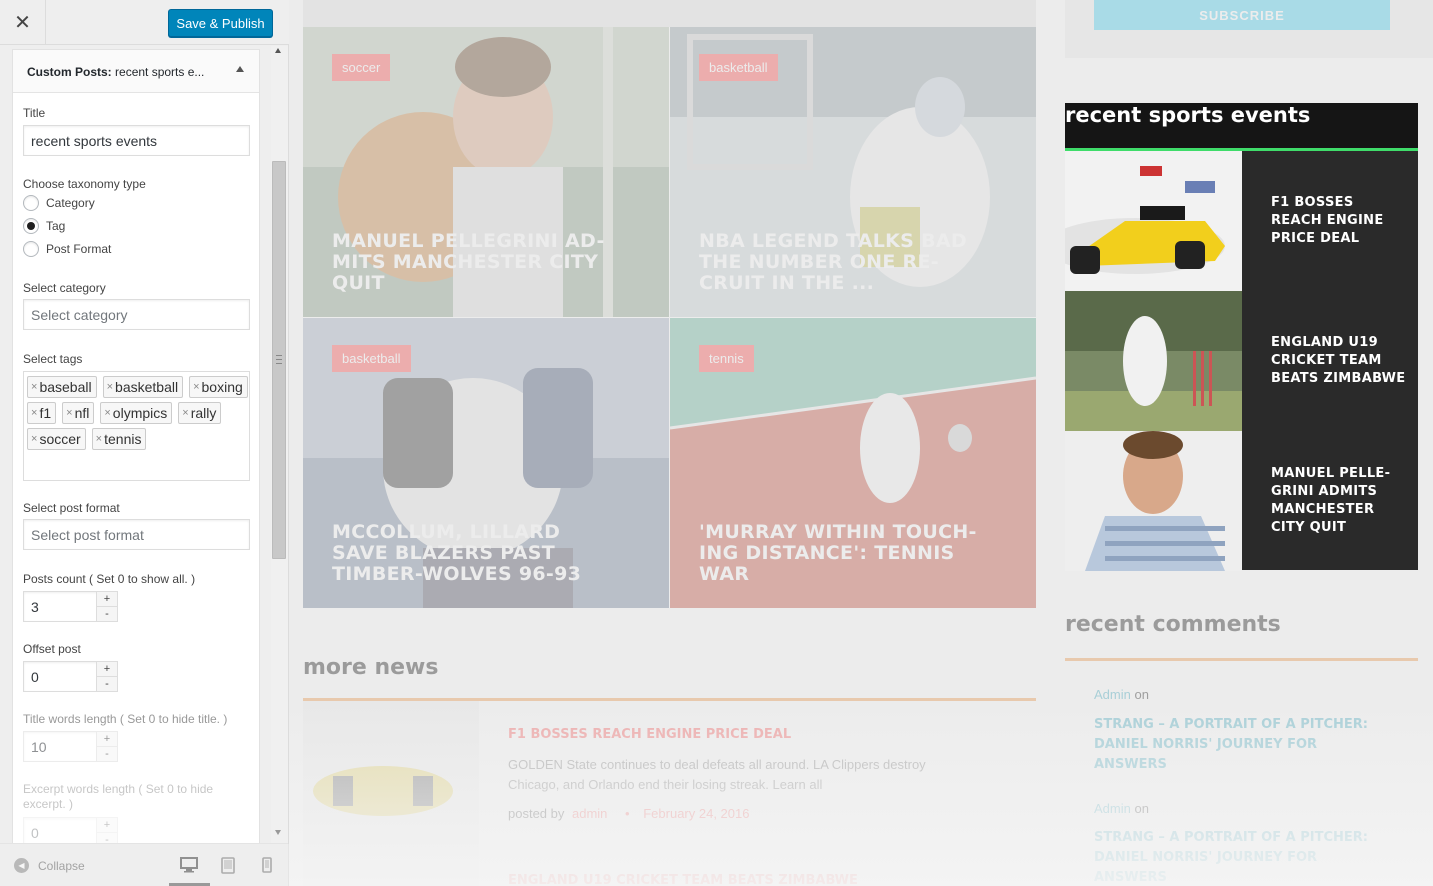  I want to click on close-icon: ✕, so click(23, 22).